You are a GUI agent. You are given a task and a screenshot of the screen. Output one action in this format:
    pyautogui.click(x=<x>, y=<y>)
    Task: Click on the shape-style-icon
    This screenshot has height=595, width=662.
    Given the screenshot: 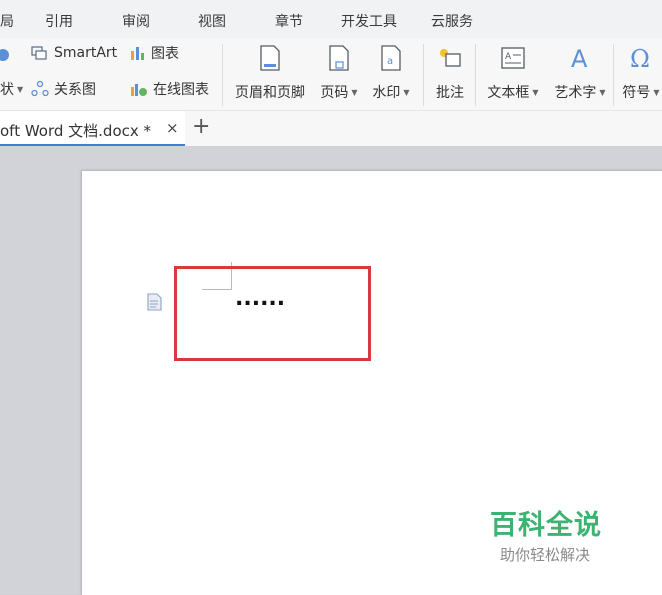 What is the action you would take?
    pyautogui.click(x=4, y=55)
    